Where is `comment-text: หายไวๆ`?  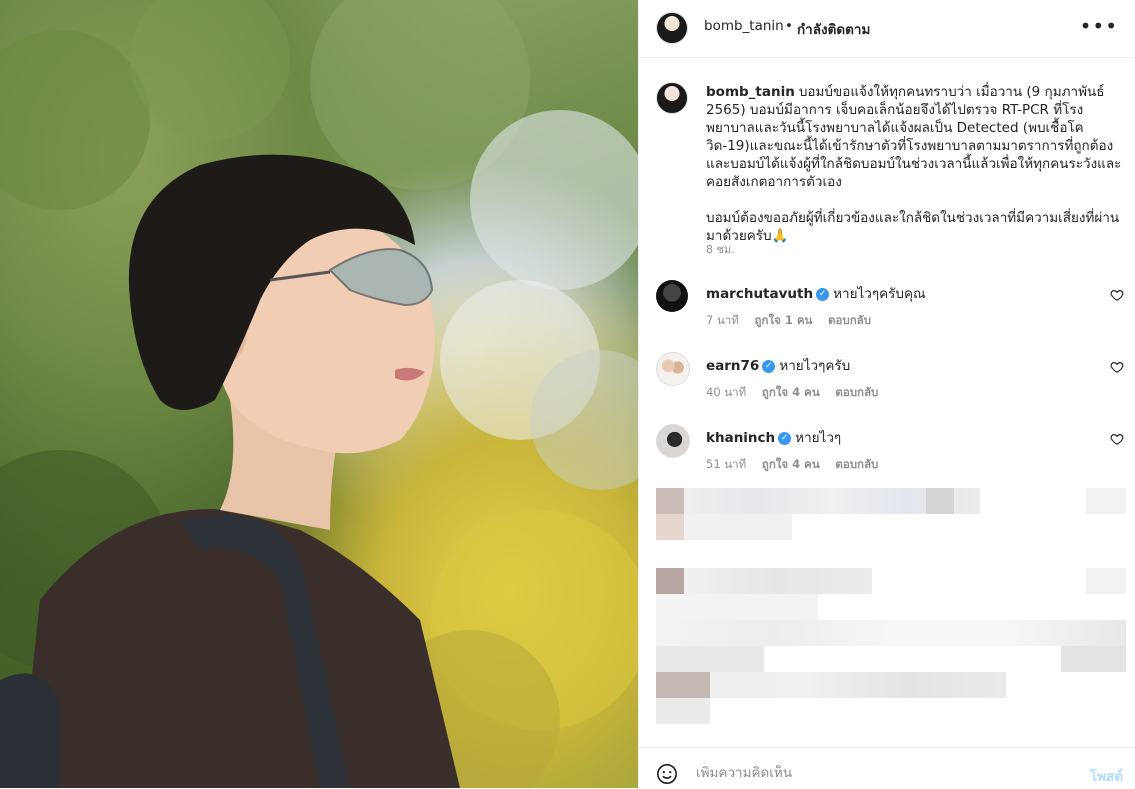
comment-text: หายไวๆ is located at coordinates (818, 438).